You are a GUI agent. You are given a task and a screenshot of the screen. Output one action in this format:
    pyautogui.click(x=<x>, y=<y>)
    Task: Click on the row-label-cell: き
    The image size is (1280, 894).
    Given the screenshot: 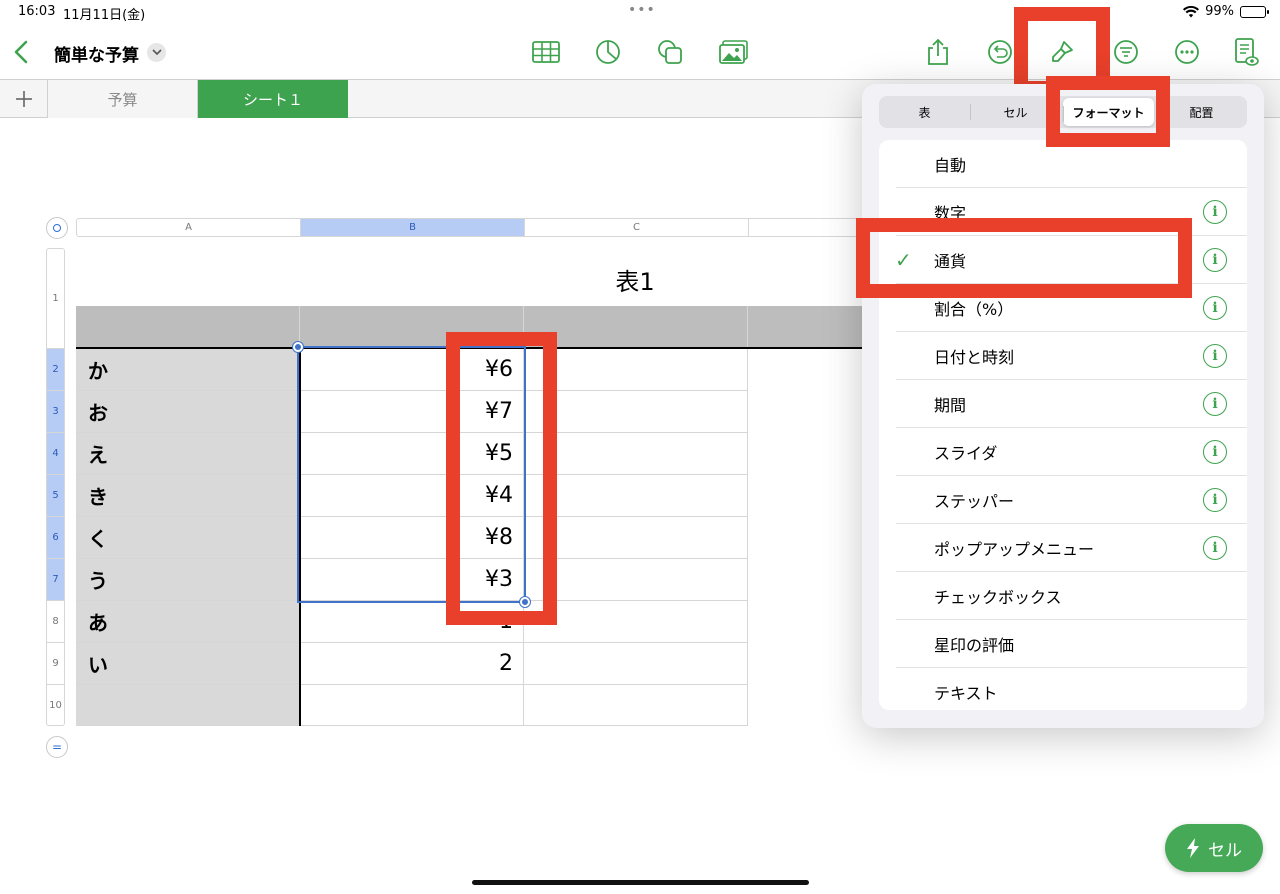 What is the action you would take?
    pyautogui.click(x=188, y=496)
    